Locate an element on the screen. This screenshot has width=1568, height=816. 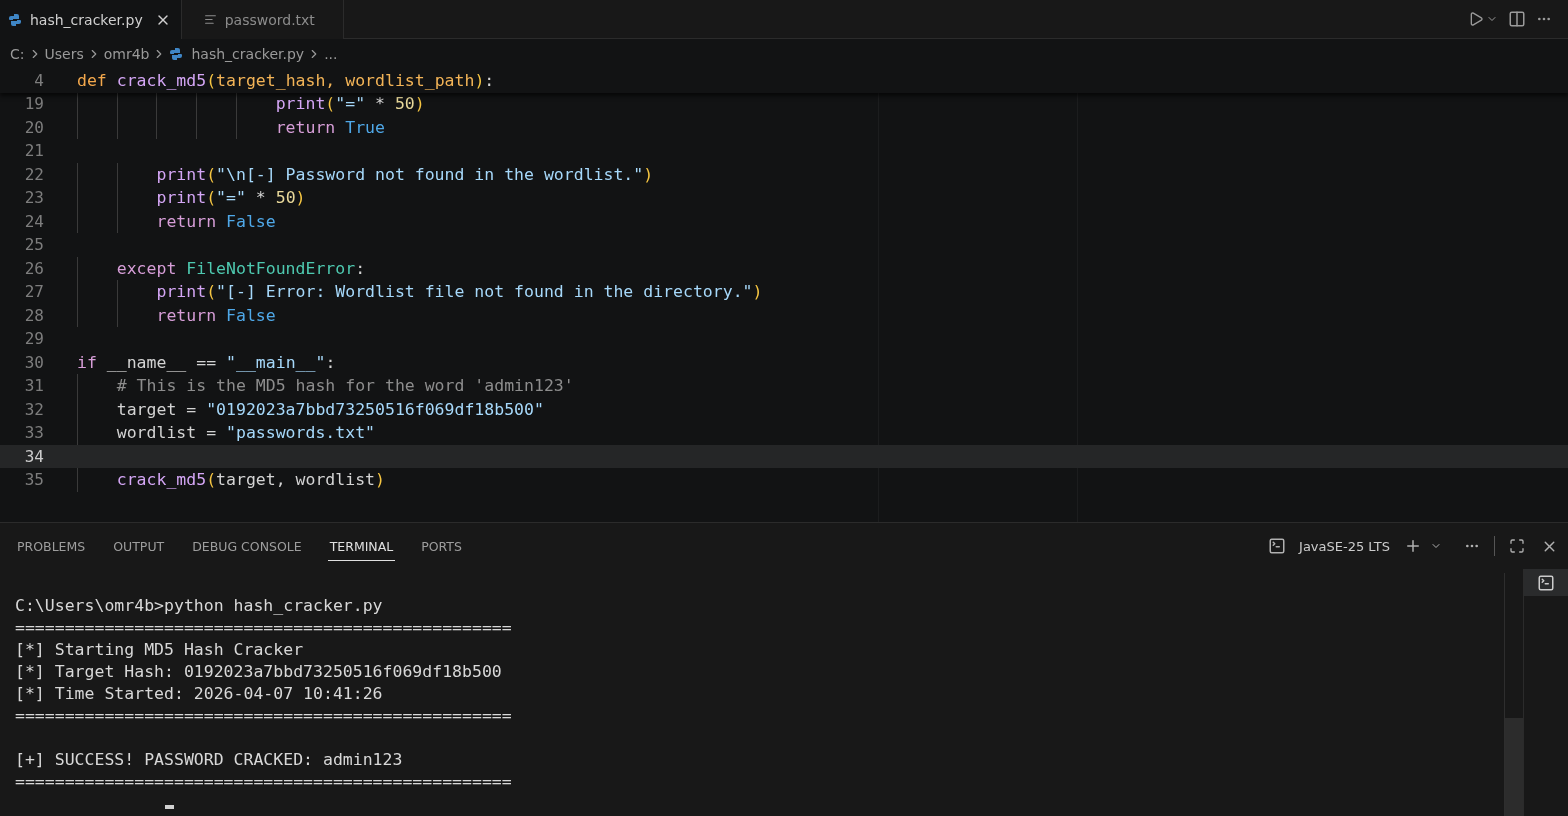
line-number: 28 is located at coordinates (33, 315).